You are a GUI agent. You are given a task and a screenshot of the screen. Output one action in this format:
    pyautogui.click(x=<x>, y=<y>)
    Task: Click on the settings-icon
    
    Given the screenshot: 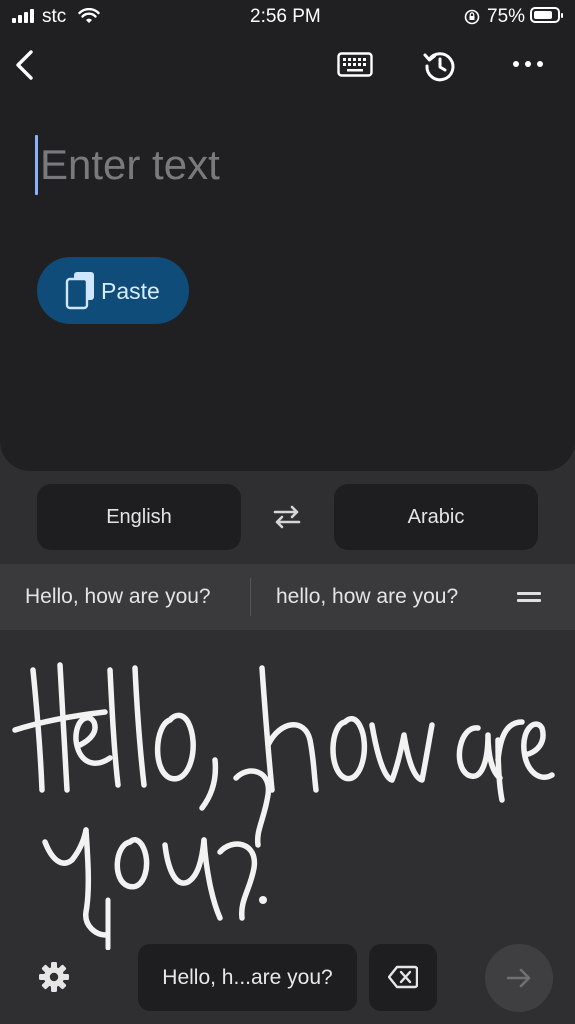 What is the action you would take?
    pyautogui.click(x=54, y=977)
    